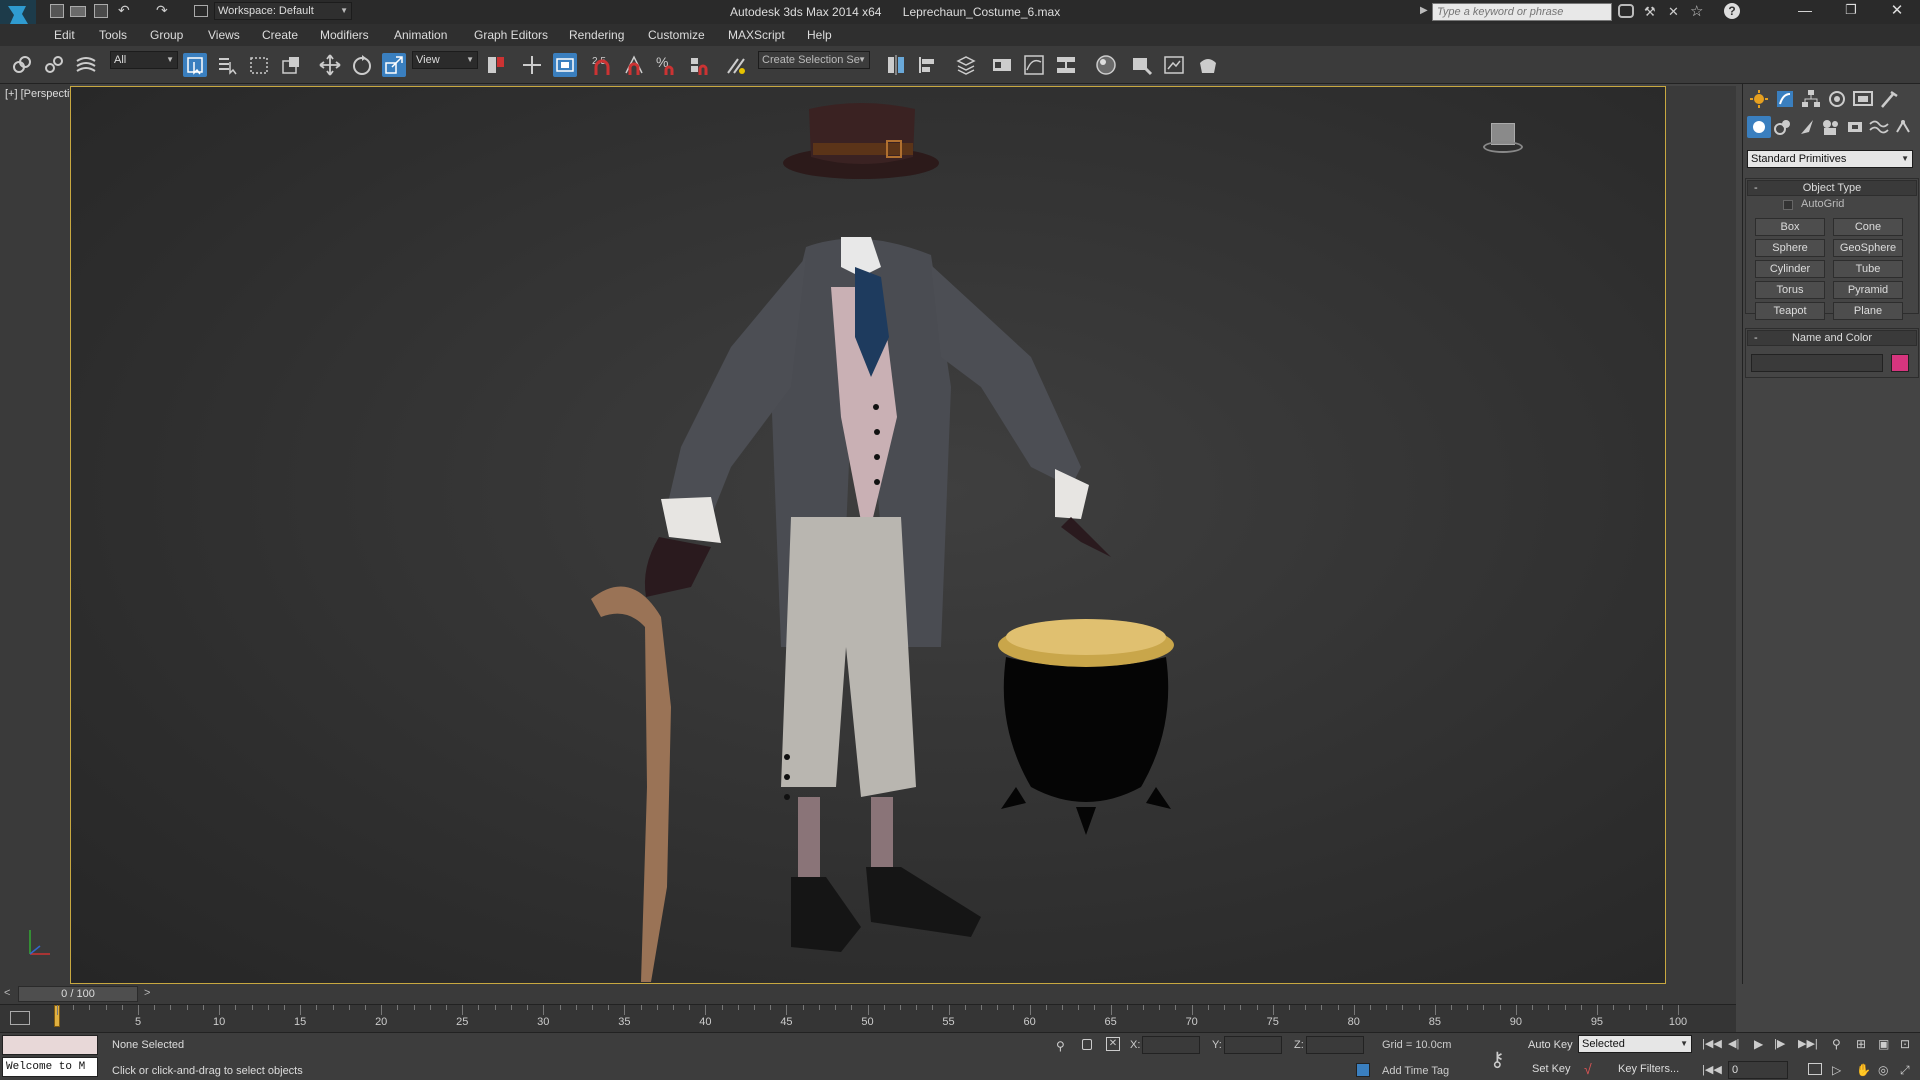  I want to click on time-slider-right-arrow: >, so click(147, 993).